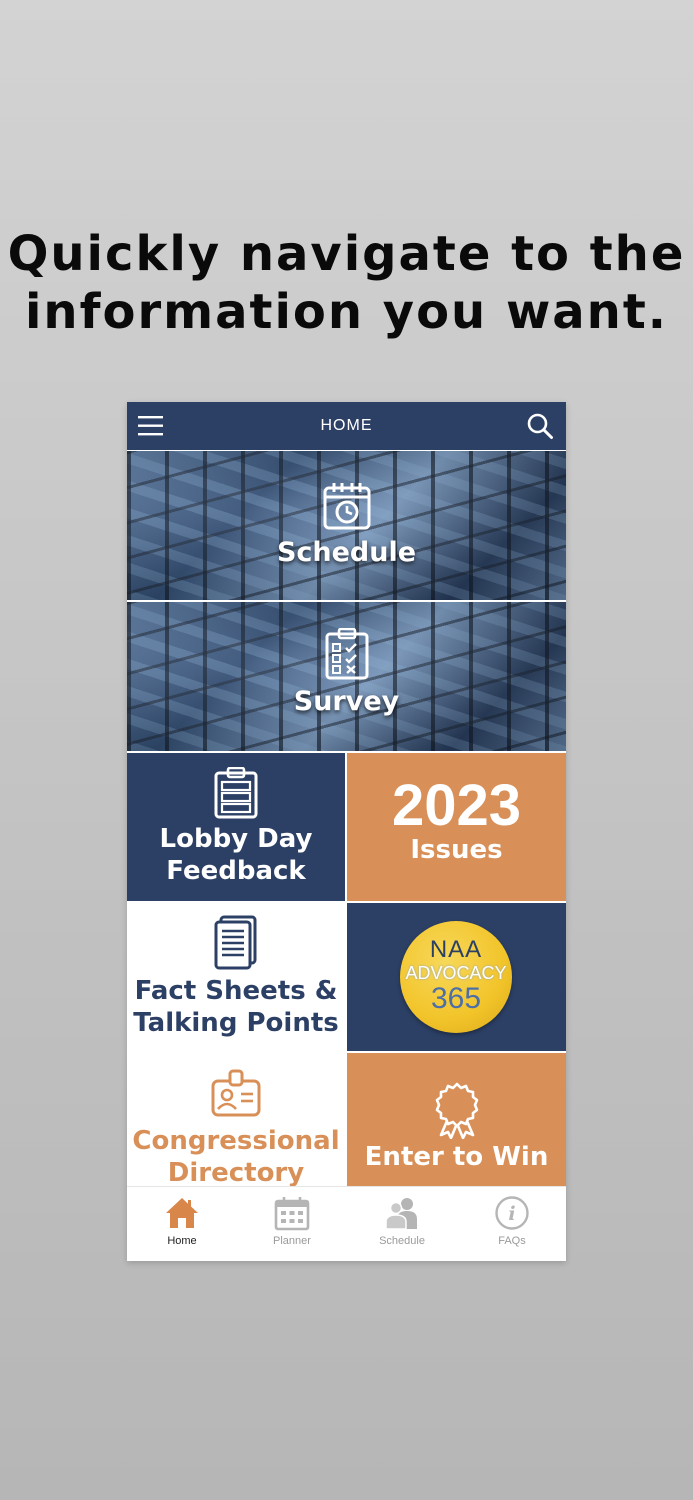 This screenshot has width=693, height=1500. I want to click on naa-advocacy-tile: NAA ADVOCACY 365, so click(456, 977).